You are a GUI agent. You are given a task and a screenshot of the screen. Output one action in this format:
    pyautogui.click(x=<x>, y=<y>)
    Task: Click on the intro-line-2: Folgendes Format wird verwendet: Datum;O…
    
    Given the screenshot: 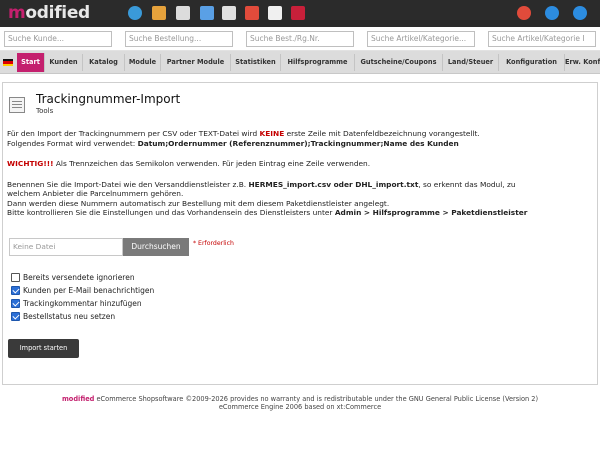 What is the action you would take?
    pyautogui.click(x=233, y=143)
    